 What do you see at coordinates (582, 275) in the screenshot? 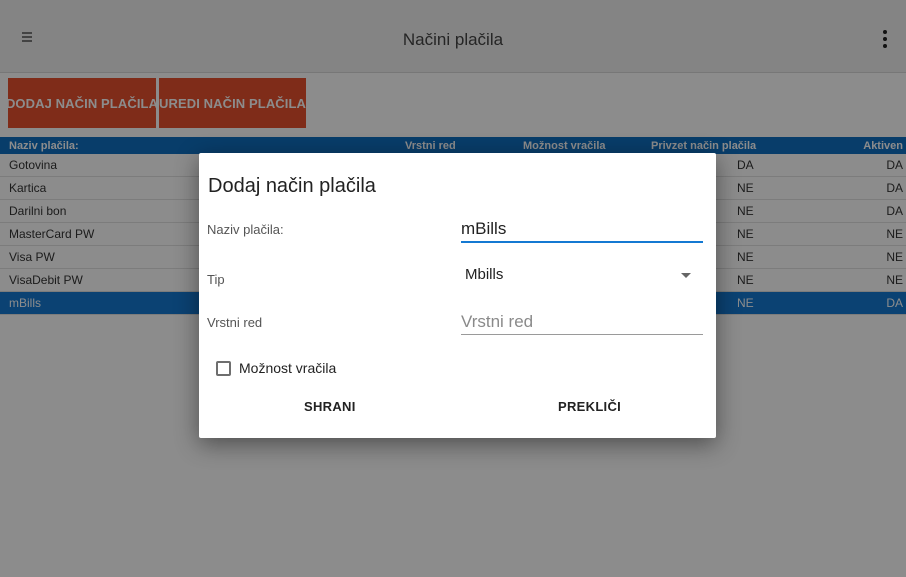
I see `type-select: Mbills` at bounding box center [582, 275].